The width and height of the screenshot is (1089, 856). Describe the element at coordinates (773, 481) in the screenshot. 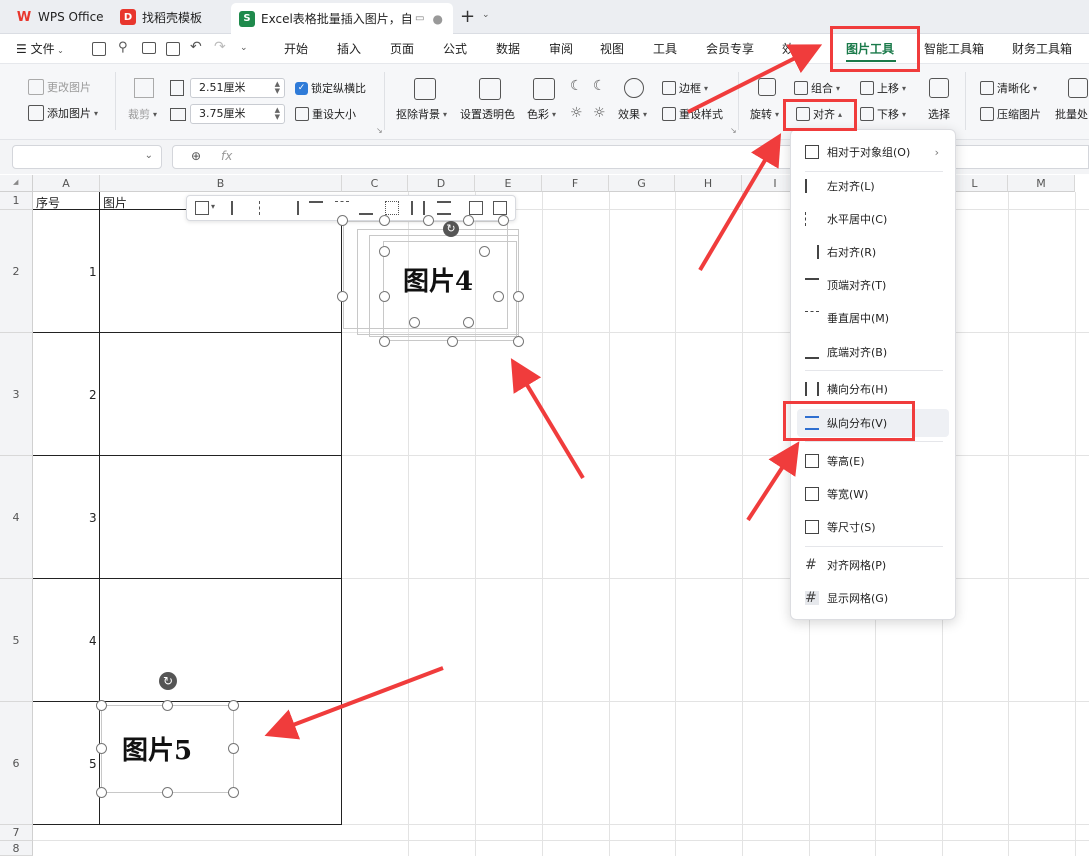

I see `arrow-to-distribute-vertical` at that location.